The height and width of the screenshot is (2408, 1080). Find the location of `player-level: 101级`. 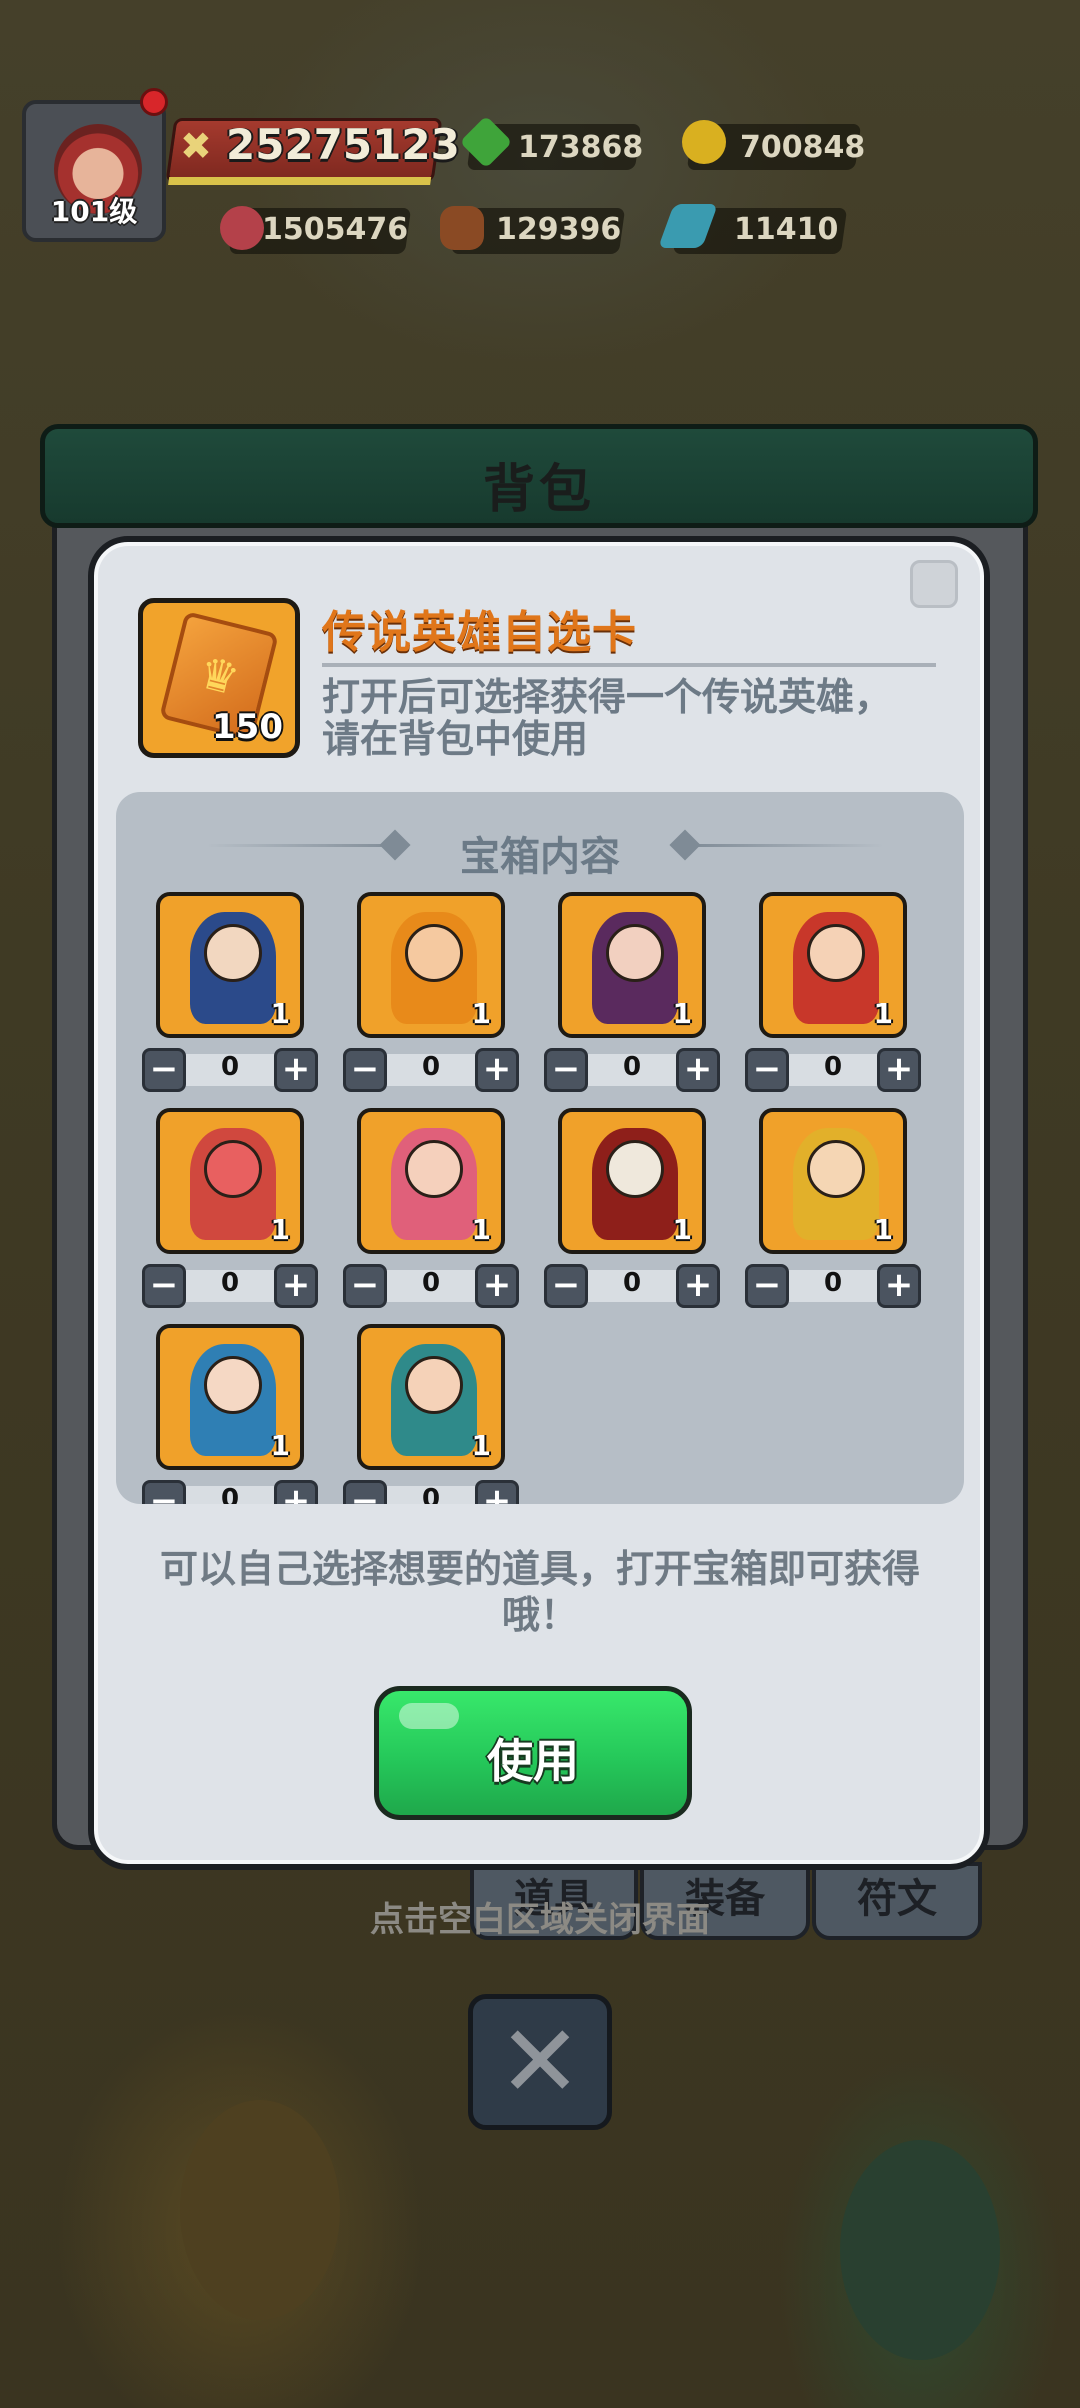

player-level: 101级 is located at coordinates (94, 211).